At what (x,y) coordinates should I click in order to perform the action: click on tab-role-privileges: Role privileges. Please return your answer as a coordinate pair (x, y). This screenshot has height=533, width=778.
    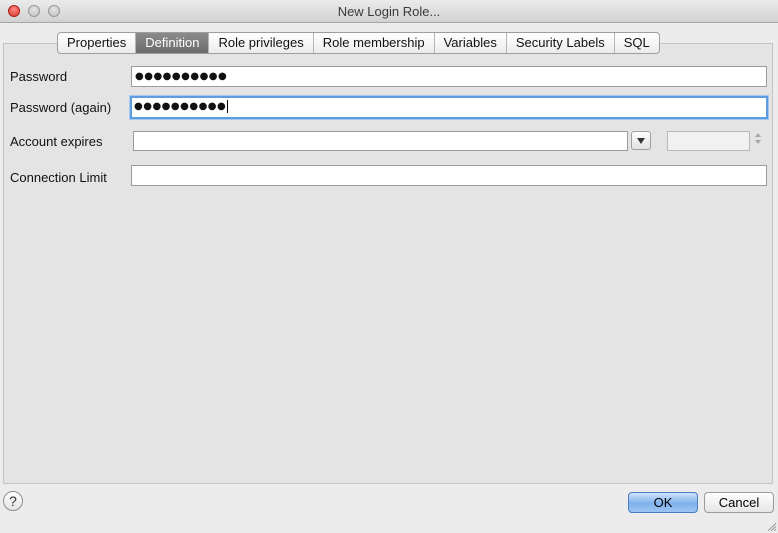
    Looking at the image, I should click on (261, 43).